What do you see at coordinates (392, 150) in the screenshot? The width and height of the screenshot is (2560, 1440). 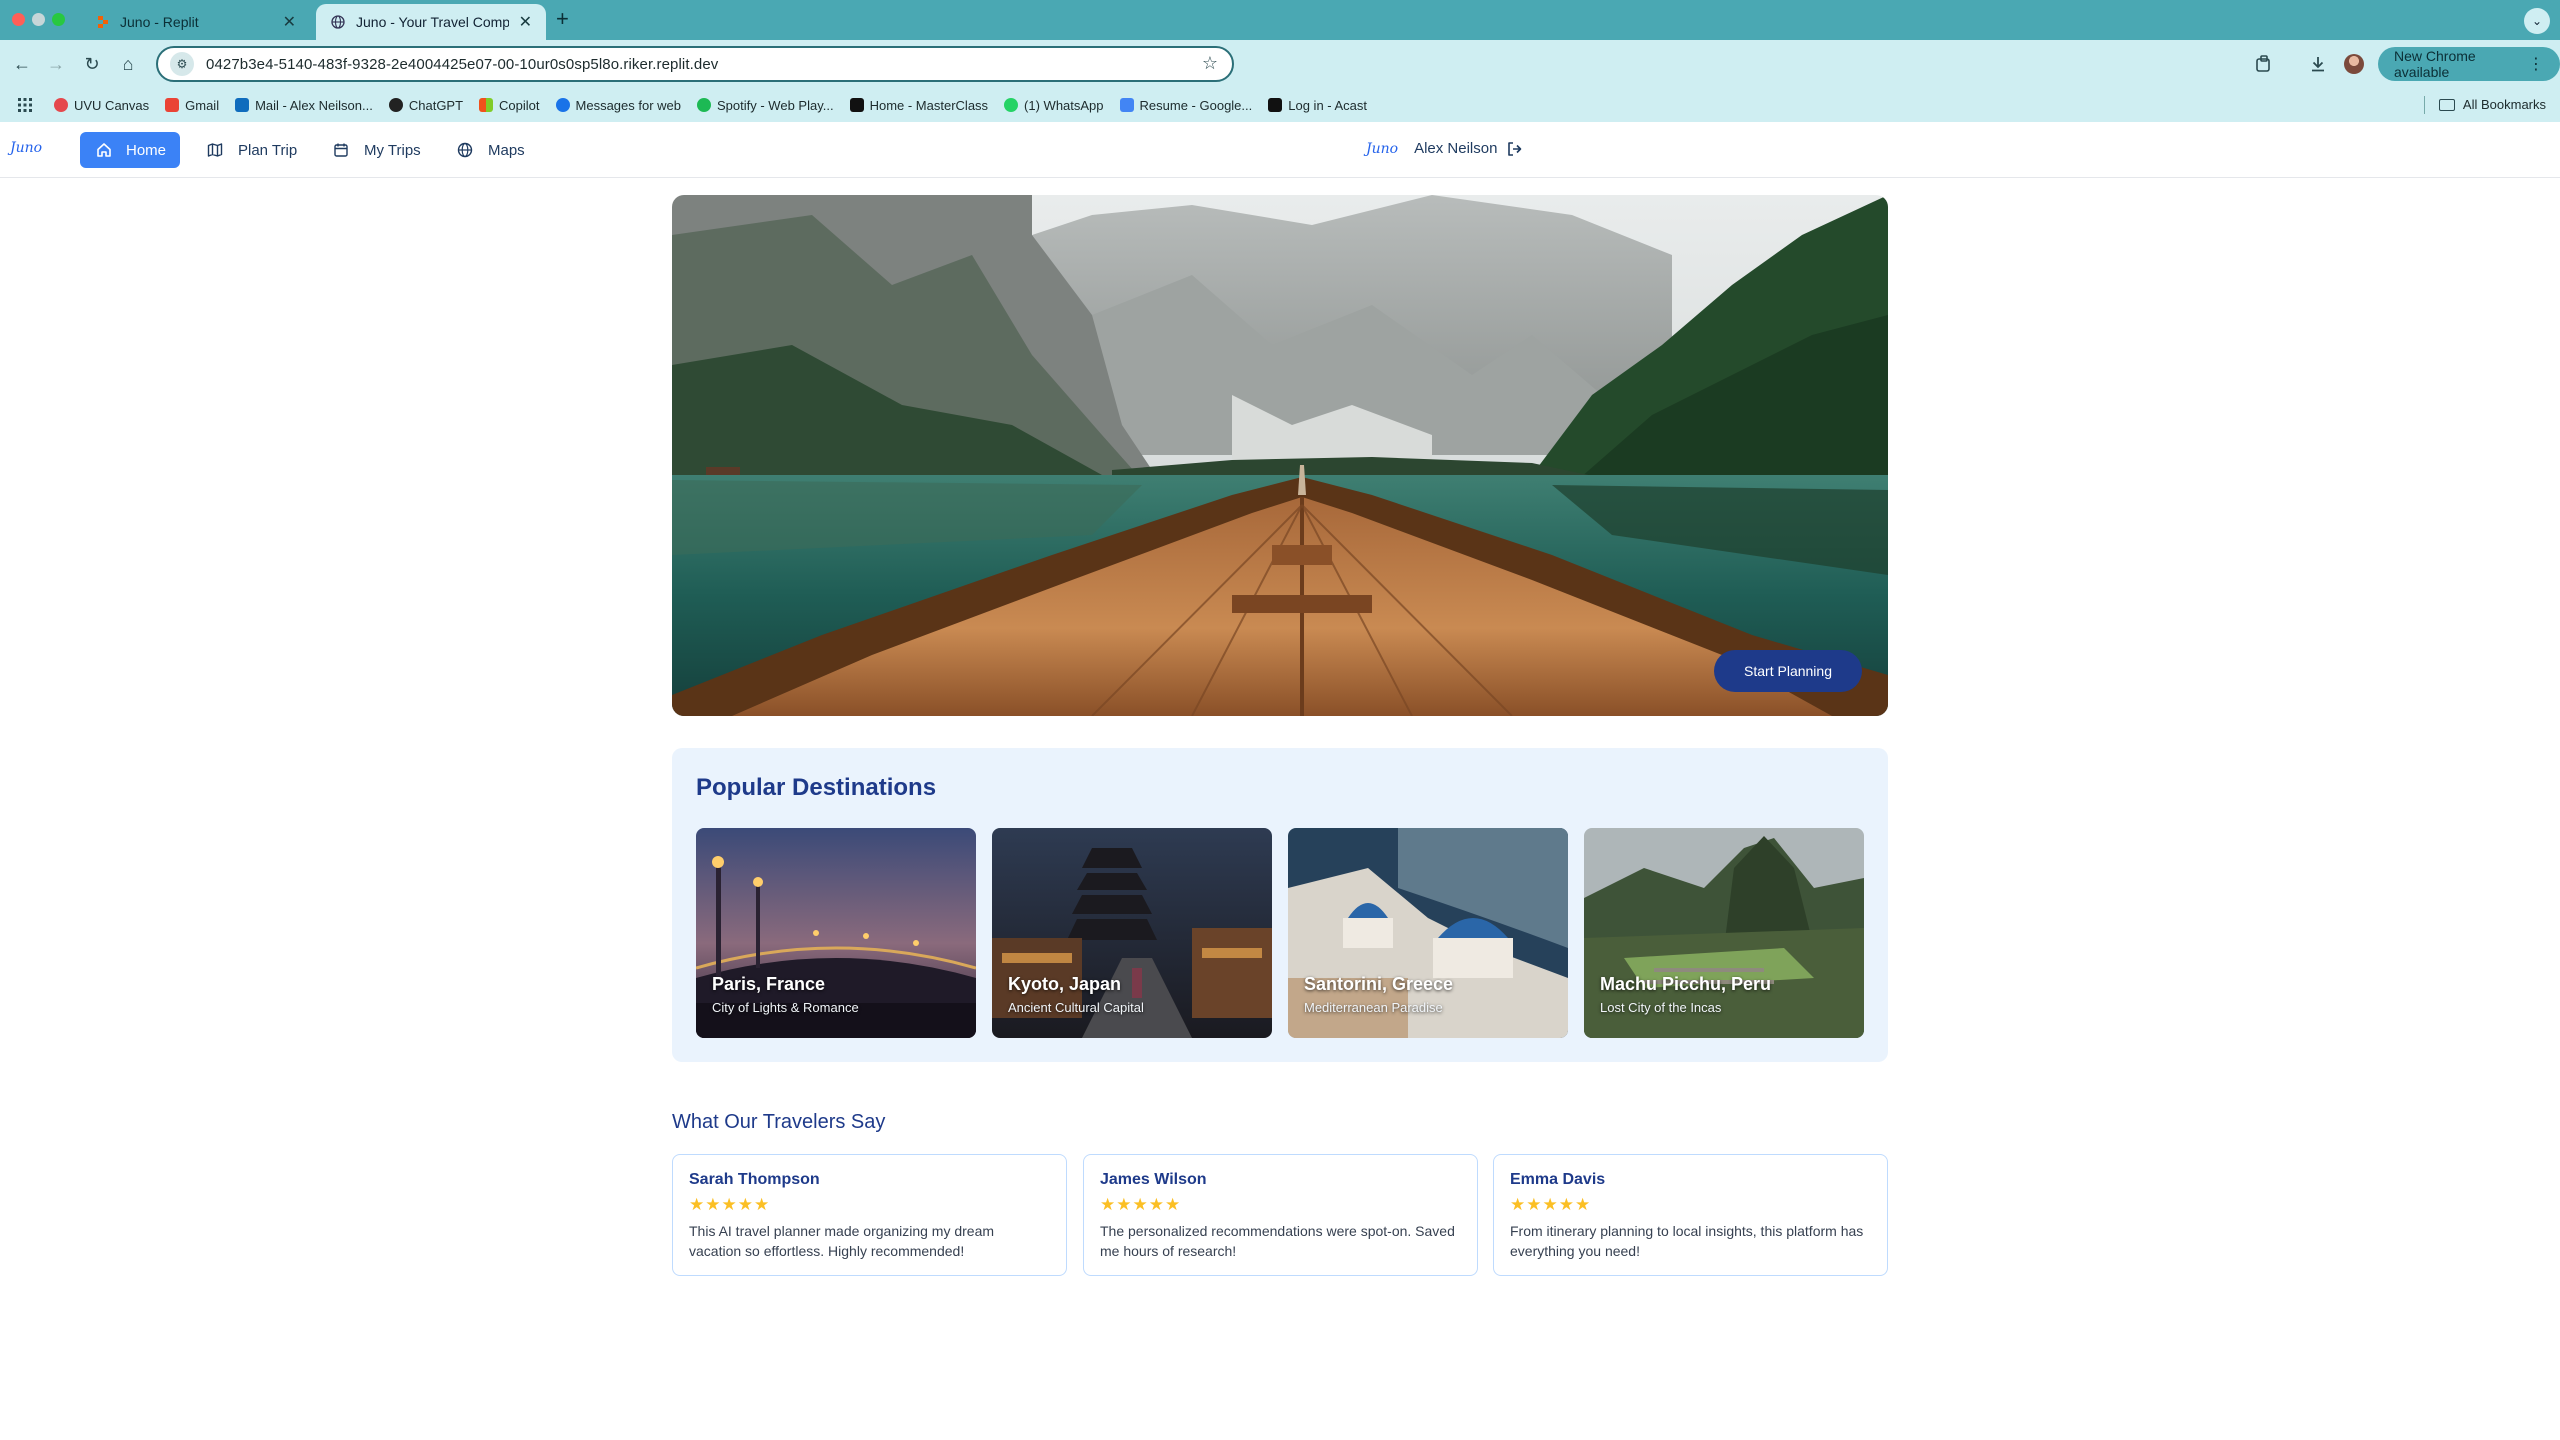 I see `nav-label: My Trips` at bounding box center [392, 150].